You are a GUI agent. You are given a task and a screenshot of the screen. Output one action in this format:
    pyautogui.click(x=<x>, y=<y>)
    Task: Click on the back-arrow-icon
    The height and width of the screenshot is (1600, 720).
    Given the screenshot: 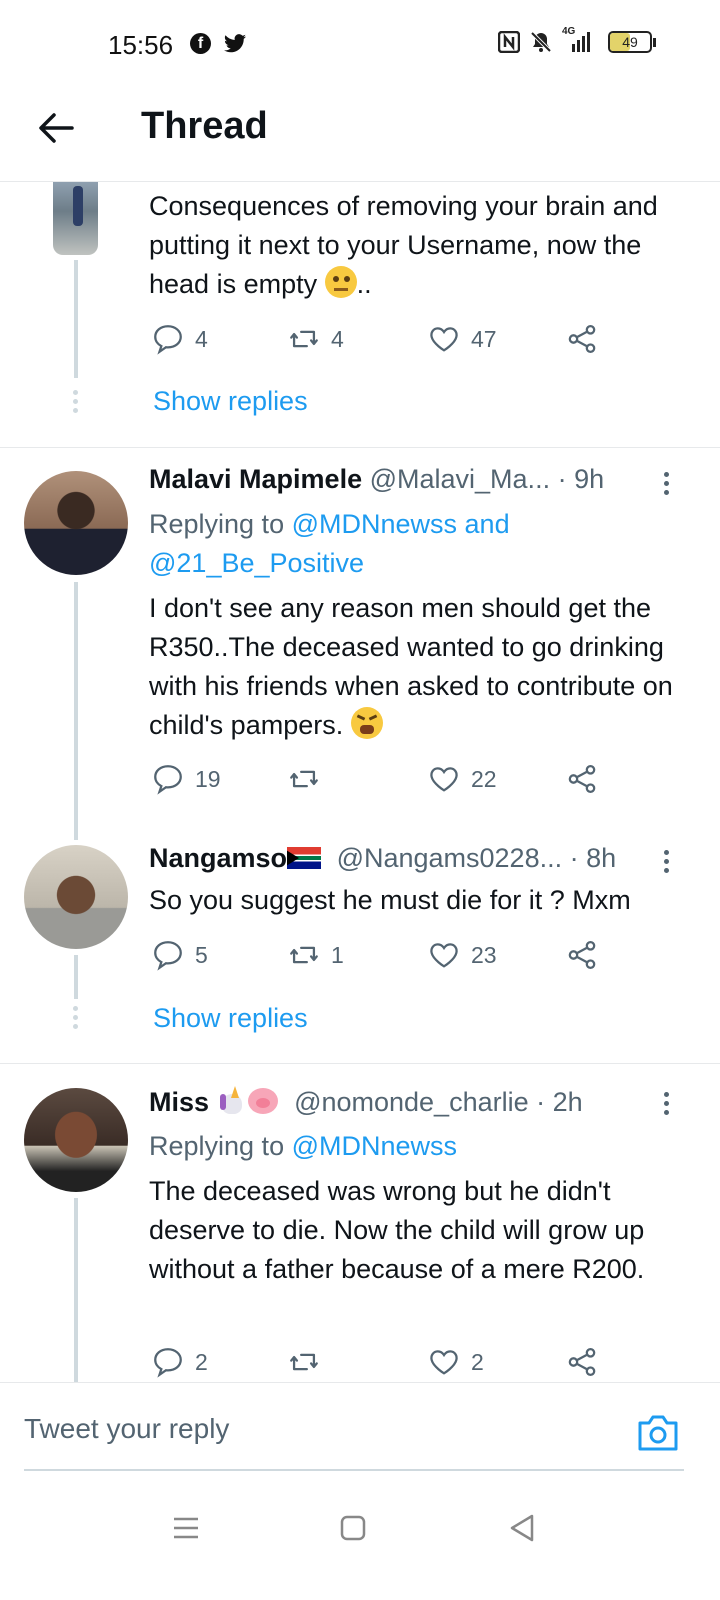 What is the action you would take?
    pyautogui.click(x=56, y=128)
    